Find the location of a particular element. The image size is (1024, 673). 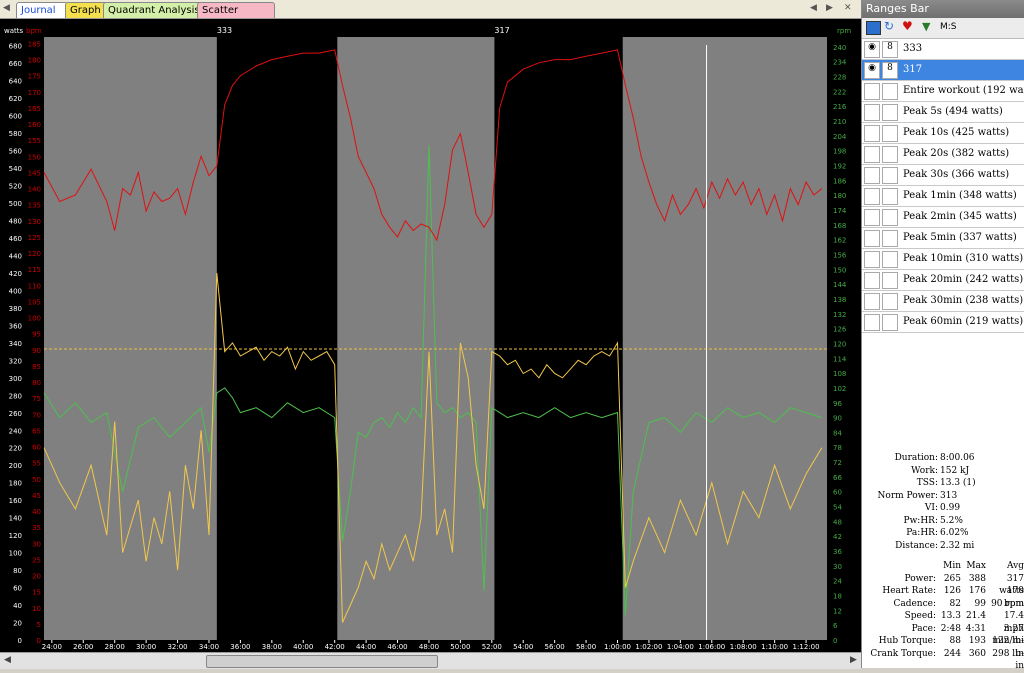

scroll-left-icon: ◀ is located at coordinates (7, 660).